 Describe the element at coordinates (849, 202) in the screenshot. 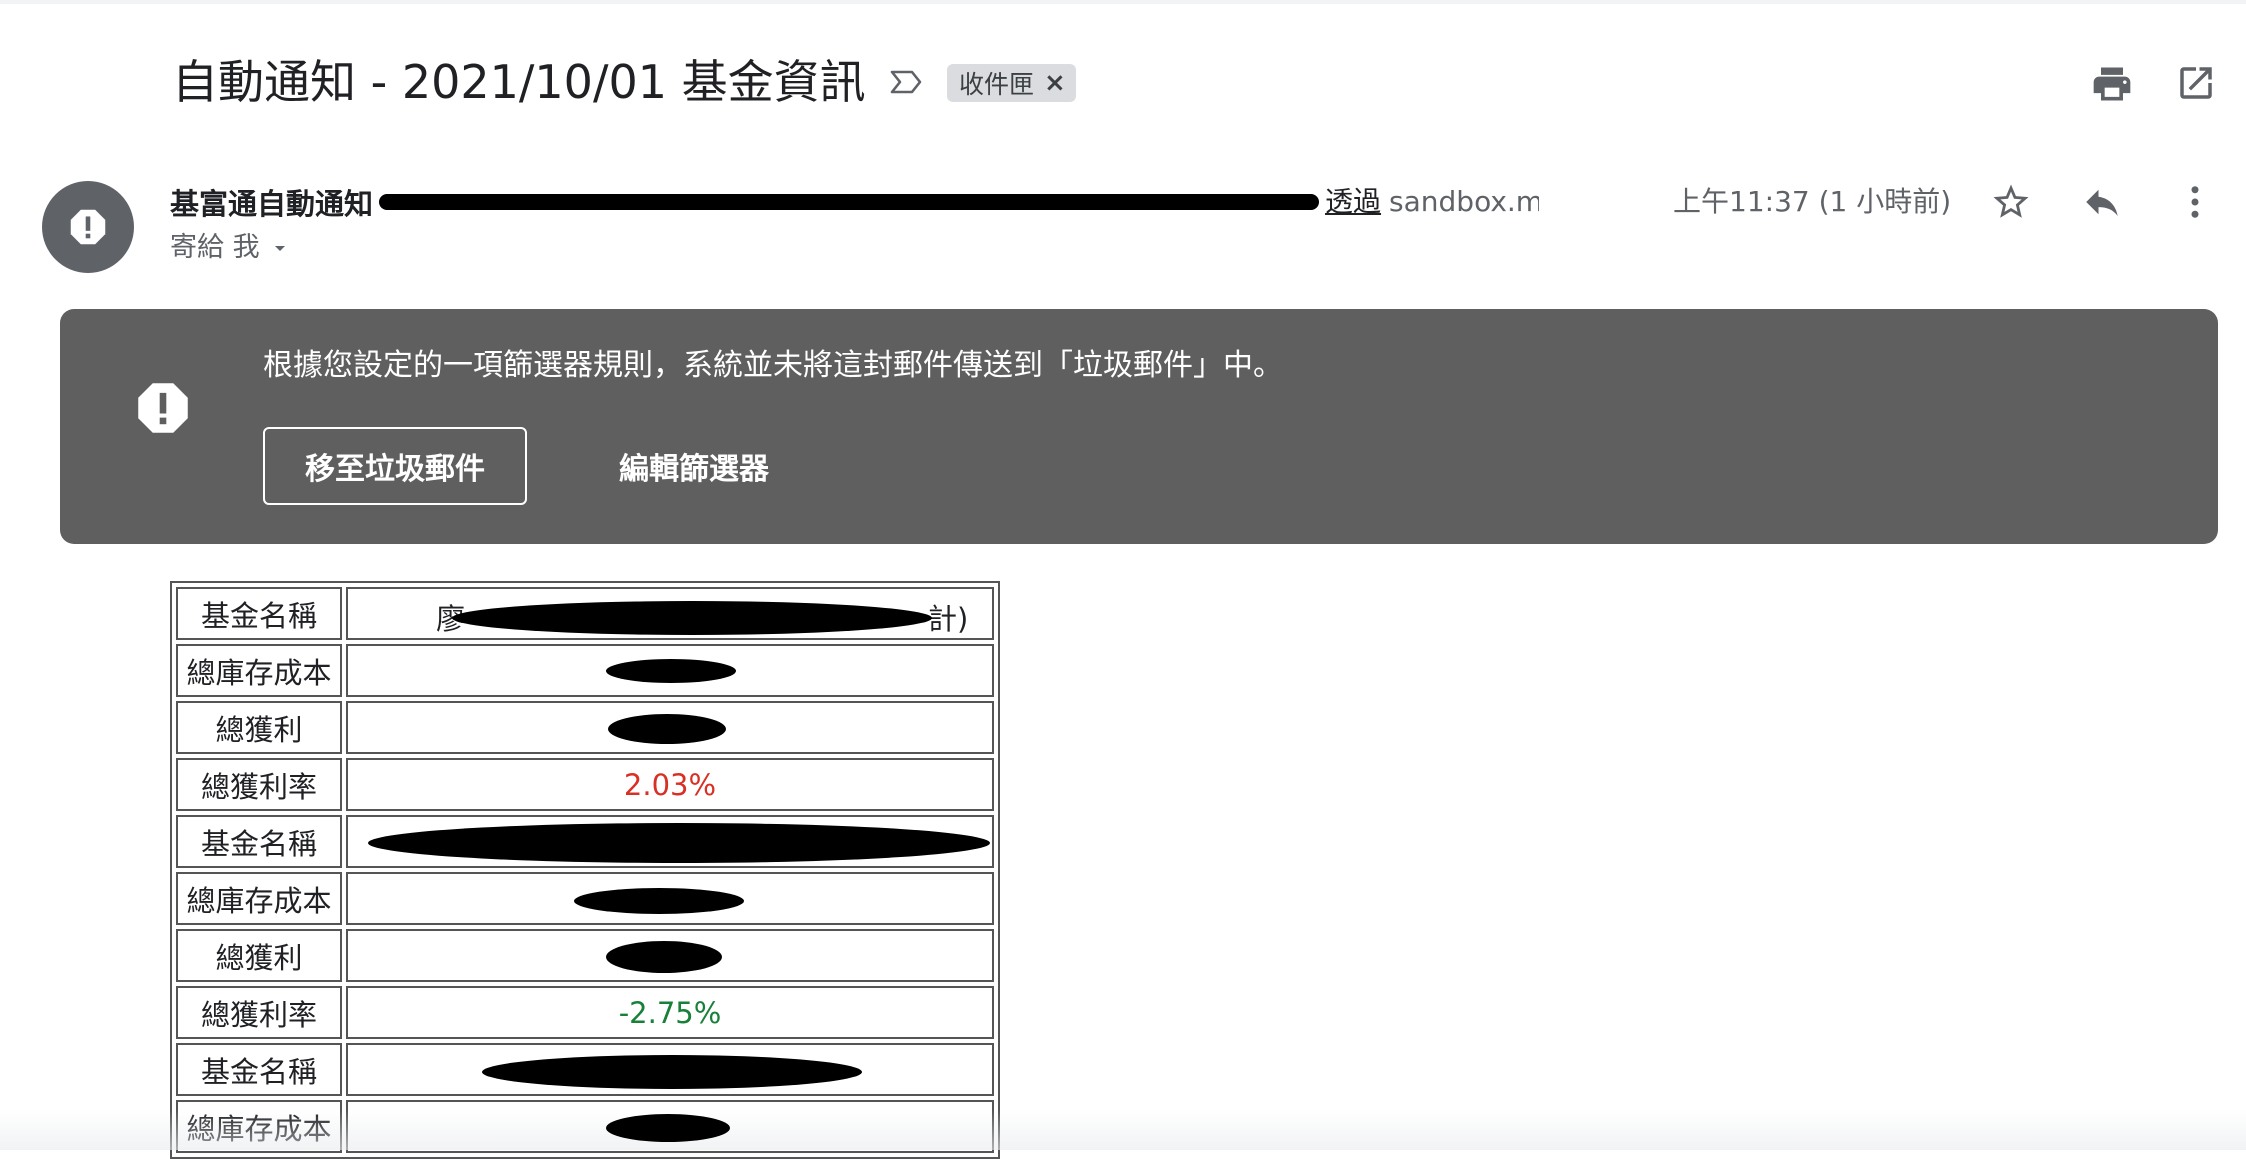

I see `redaction-bar` at that location.